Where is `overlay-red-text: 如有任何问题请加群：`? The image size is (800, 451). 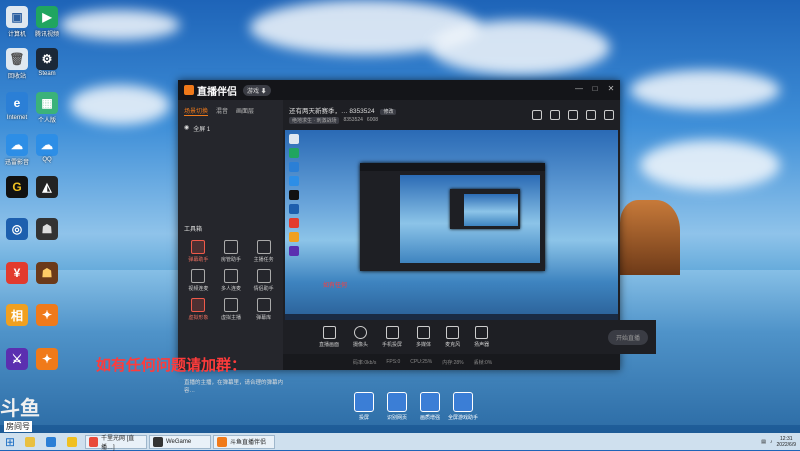 overlay-red-text: 如有任何问题请加群： is located at coordinates (171, 365).